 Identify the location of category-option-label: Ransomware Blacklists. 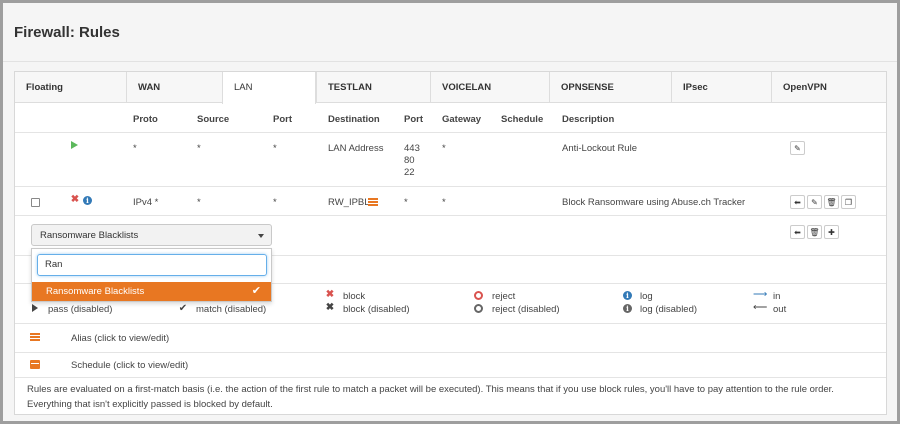
(95, 291).